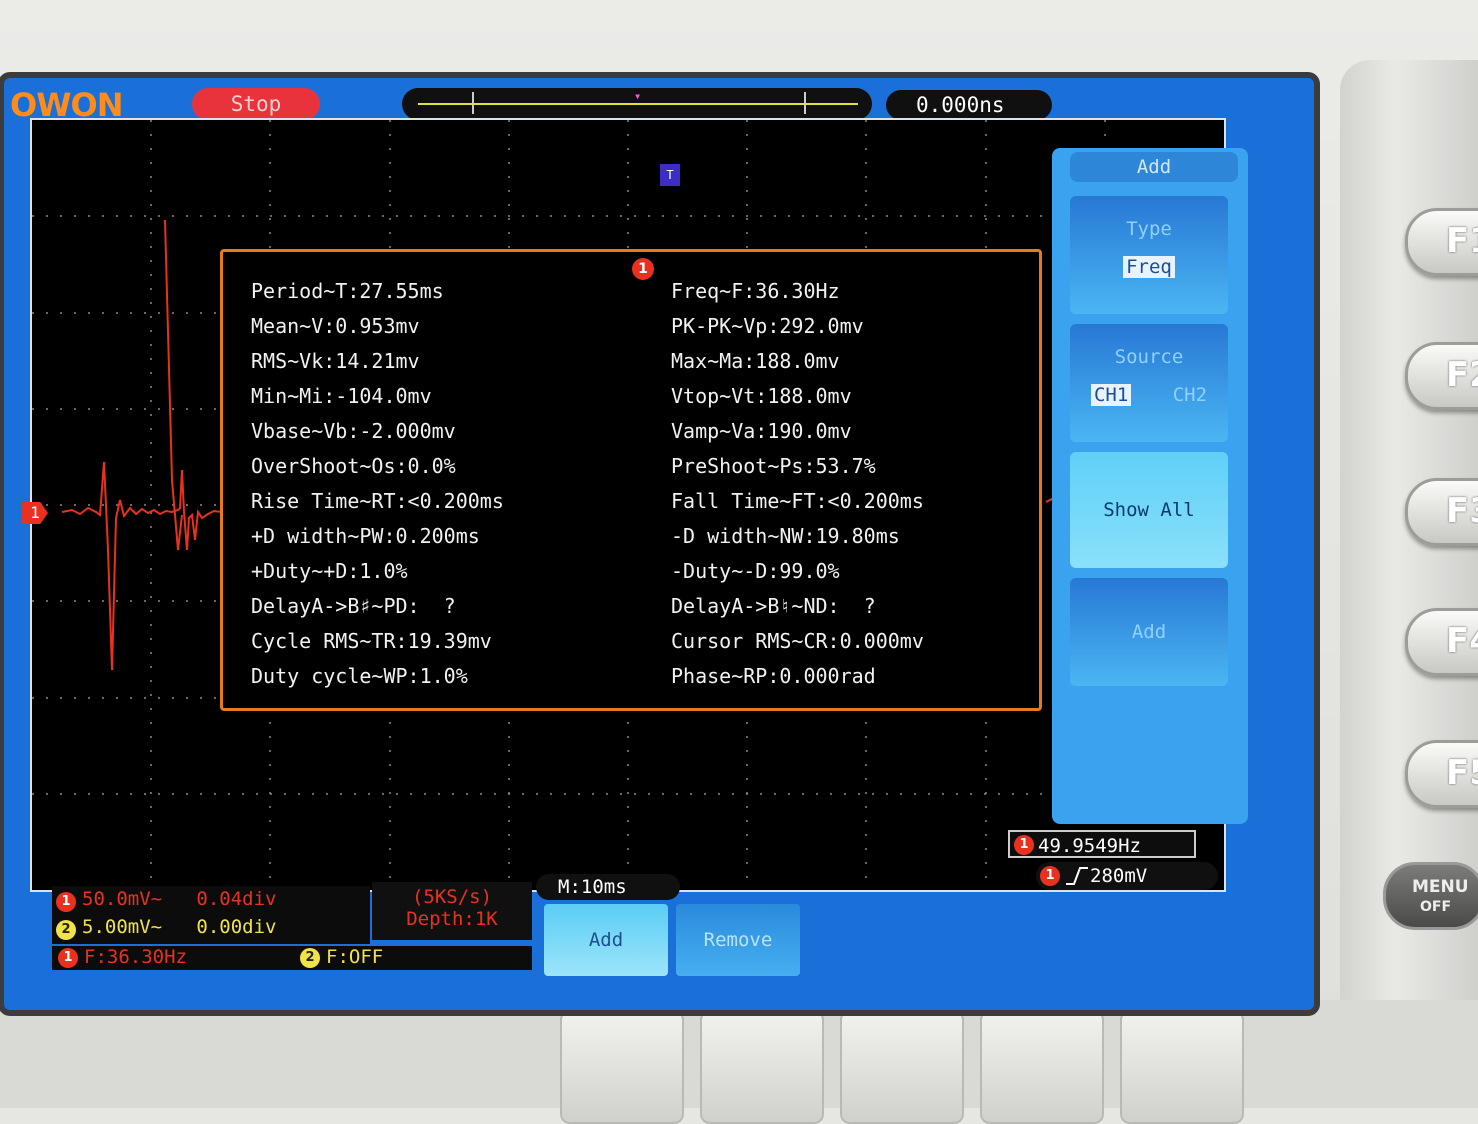 The height and width of the screenshot is (1124, 1478). What do you see at coordinates (122, 927) in the screenshot?
I see `ch2-scale-value: 5.00mV~` at bounding box center [122, 927].